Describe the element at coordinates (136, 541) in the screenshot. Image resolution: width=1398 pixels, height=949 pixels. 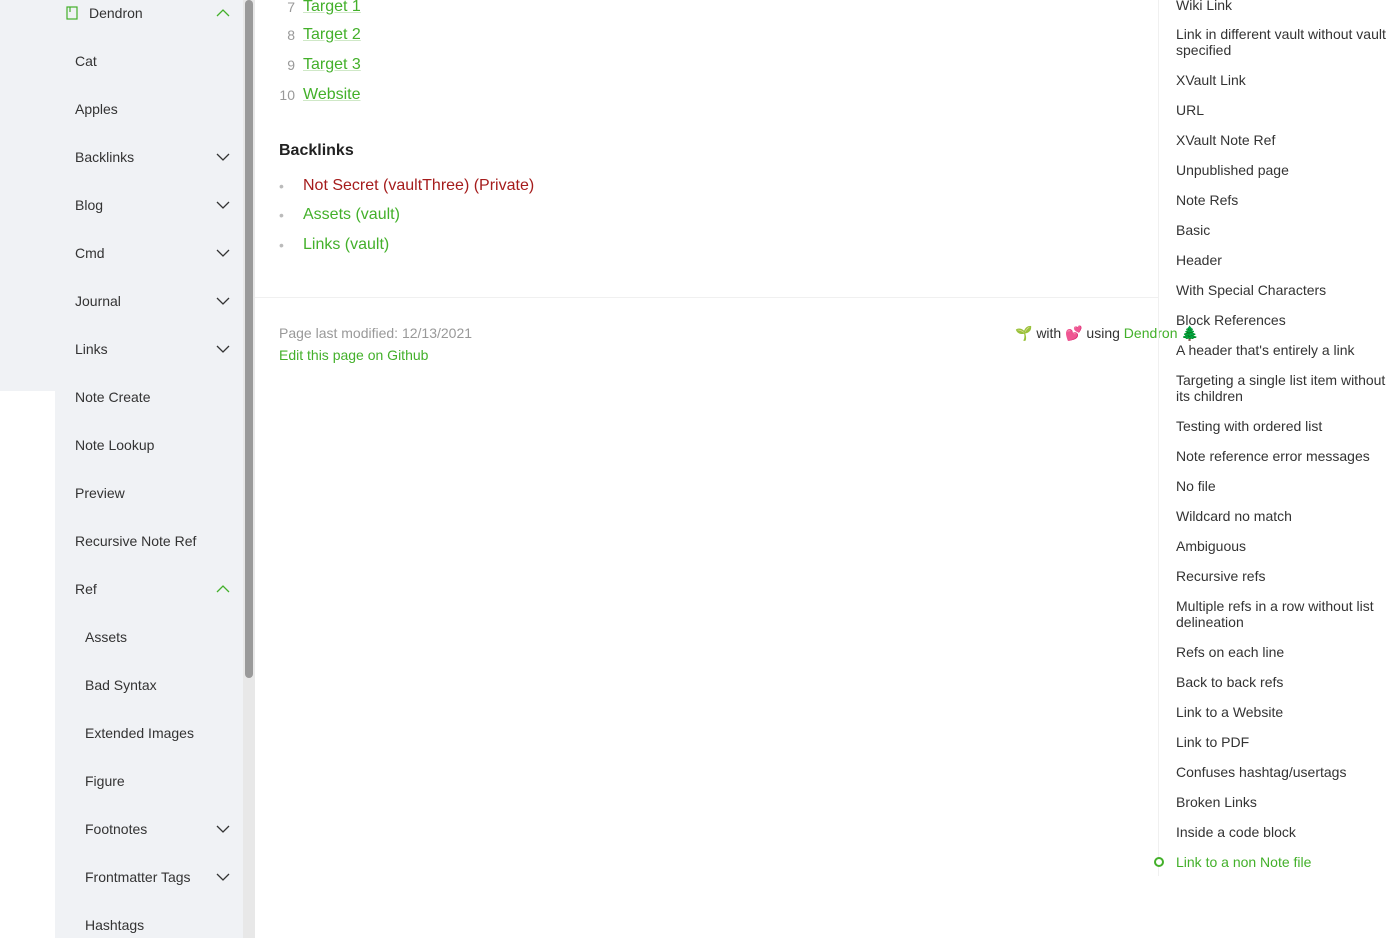
I see `sidebar-item-label: Recursive Note Ref` at that location.